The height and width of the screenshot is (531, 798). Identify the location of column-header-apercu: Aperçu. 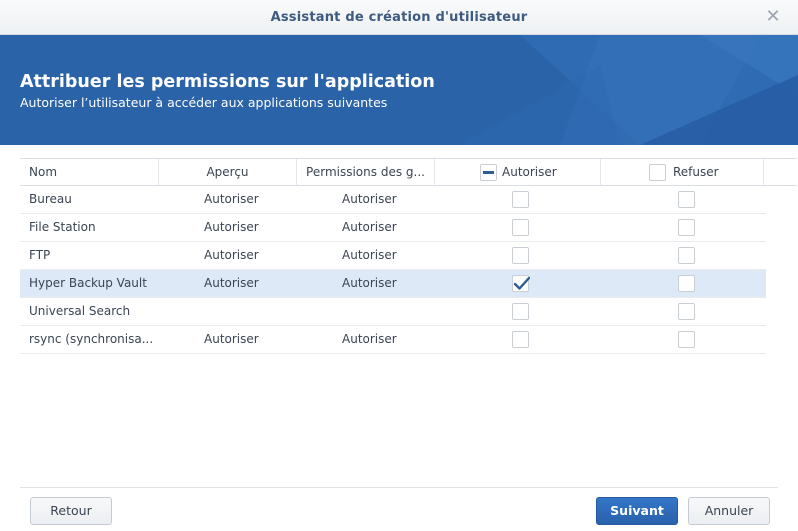
(228, 172).